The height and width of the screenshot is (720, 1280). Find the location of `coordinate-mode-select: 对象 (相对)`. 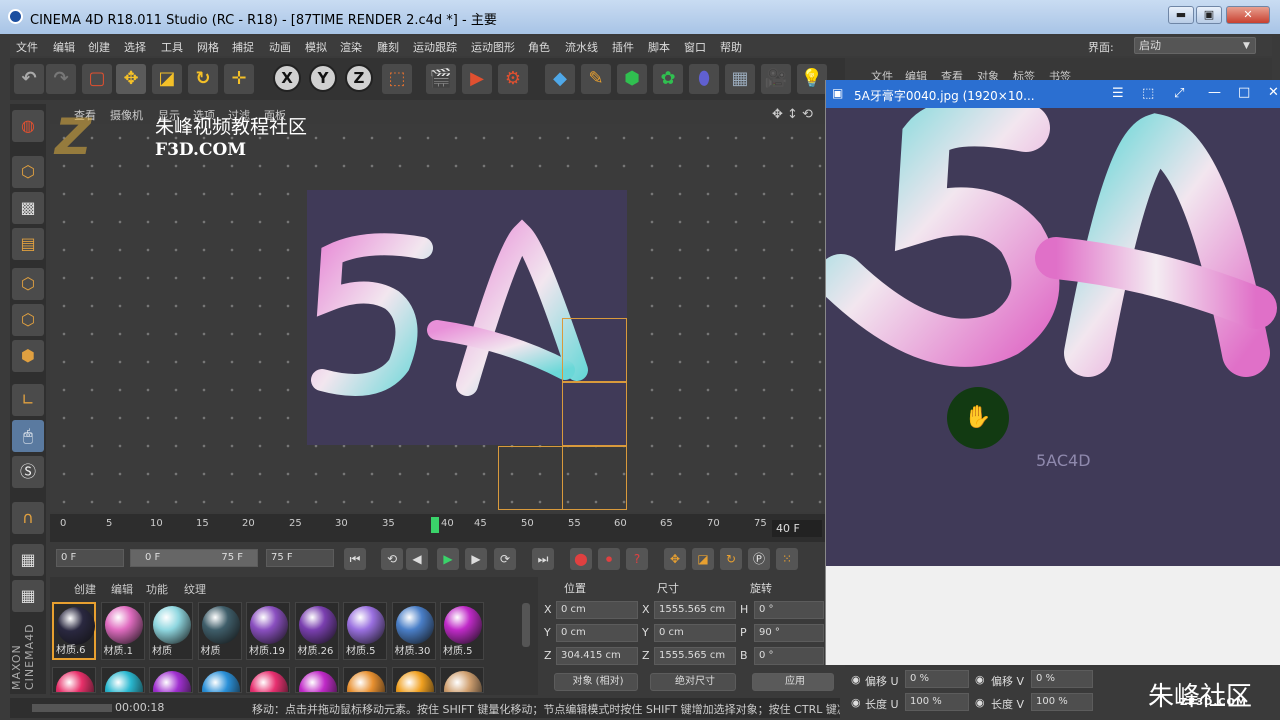

coordinate-mode-select: 对象 (相对) is located at coordinates (596, 682).